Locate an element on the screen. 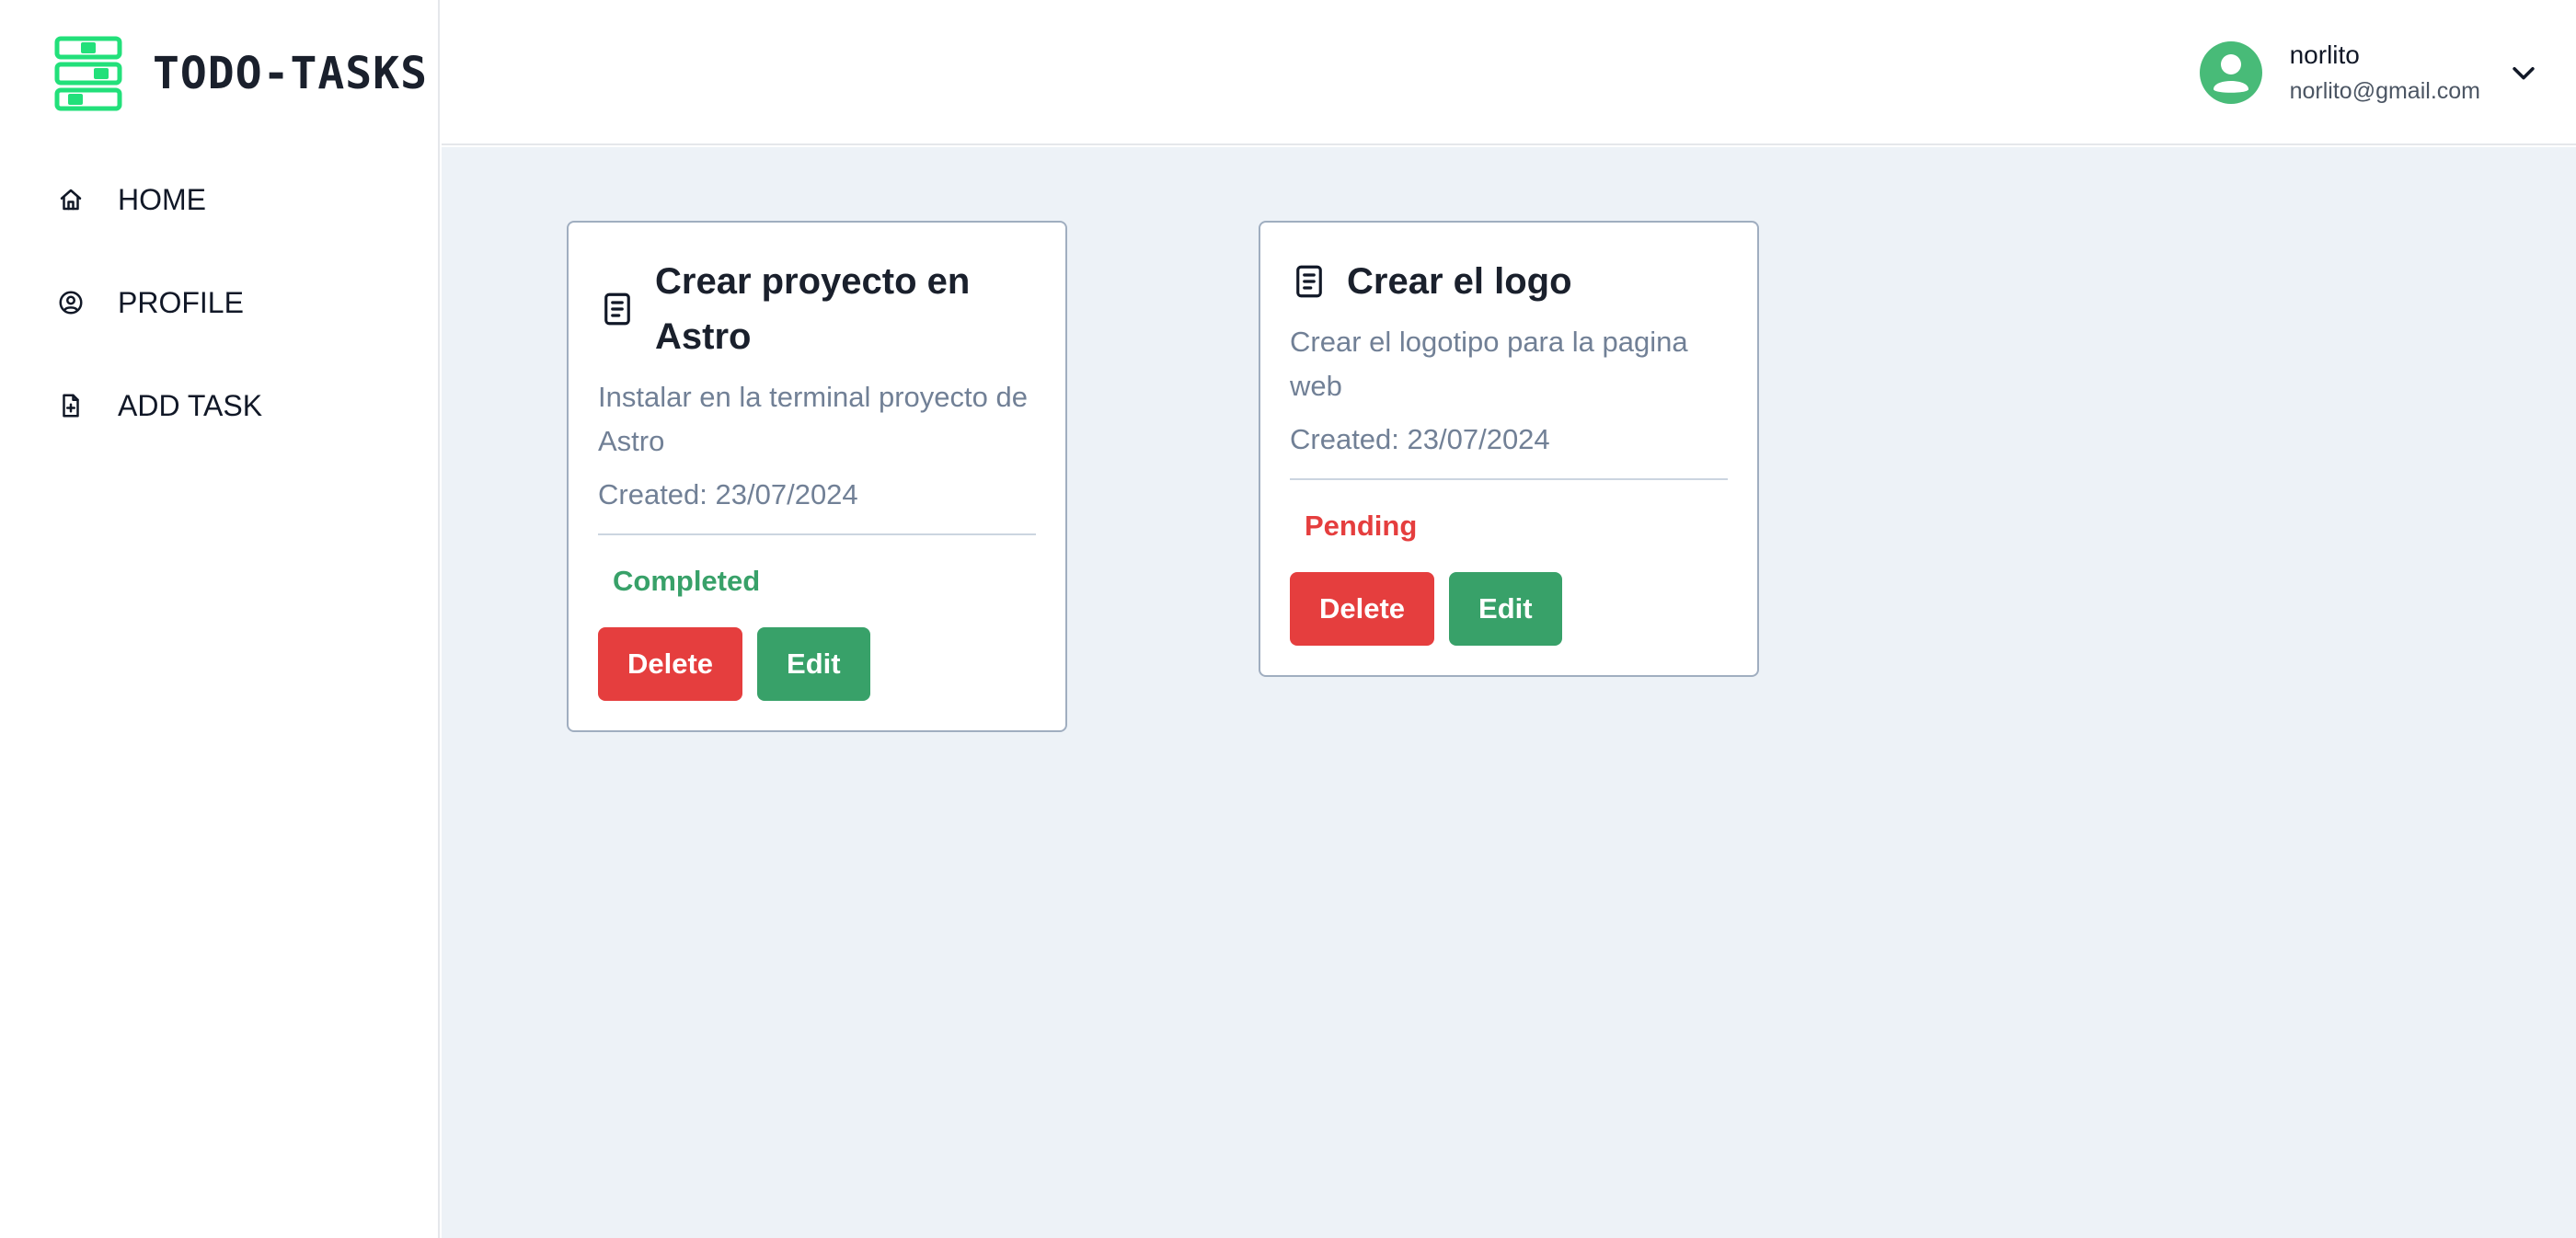 This screenshot has width=2576, height=1238. task-title: Crear proyecto en Astro is located at coordinates (813, 309).